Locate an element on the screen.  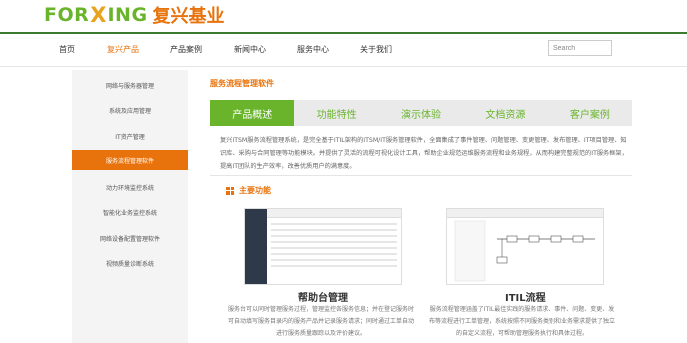
nav-item-cases: 产品案例 is located at coordinates (186, 49).